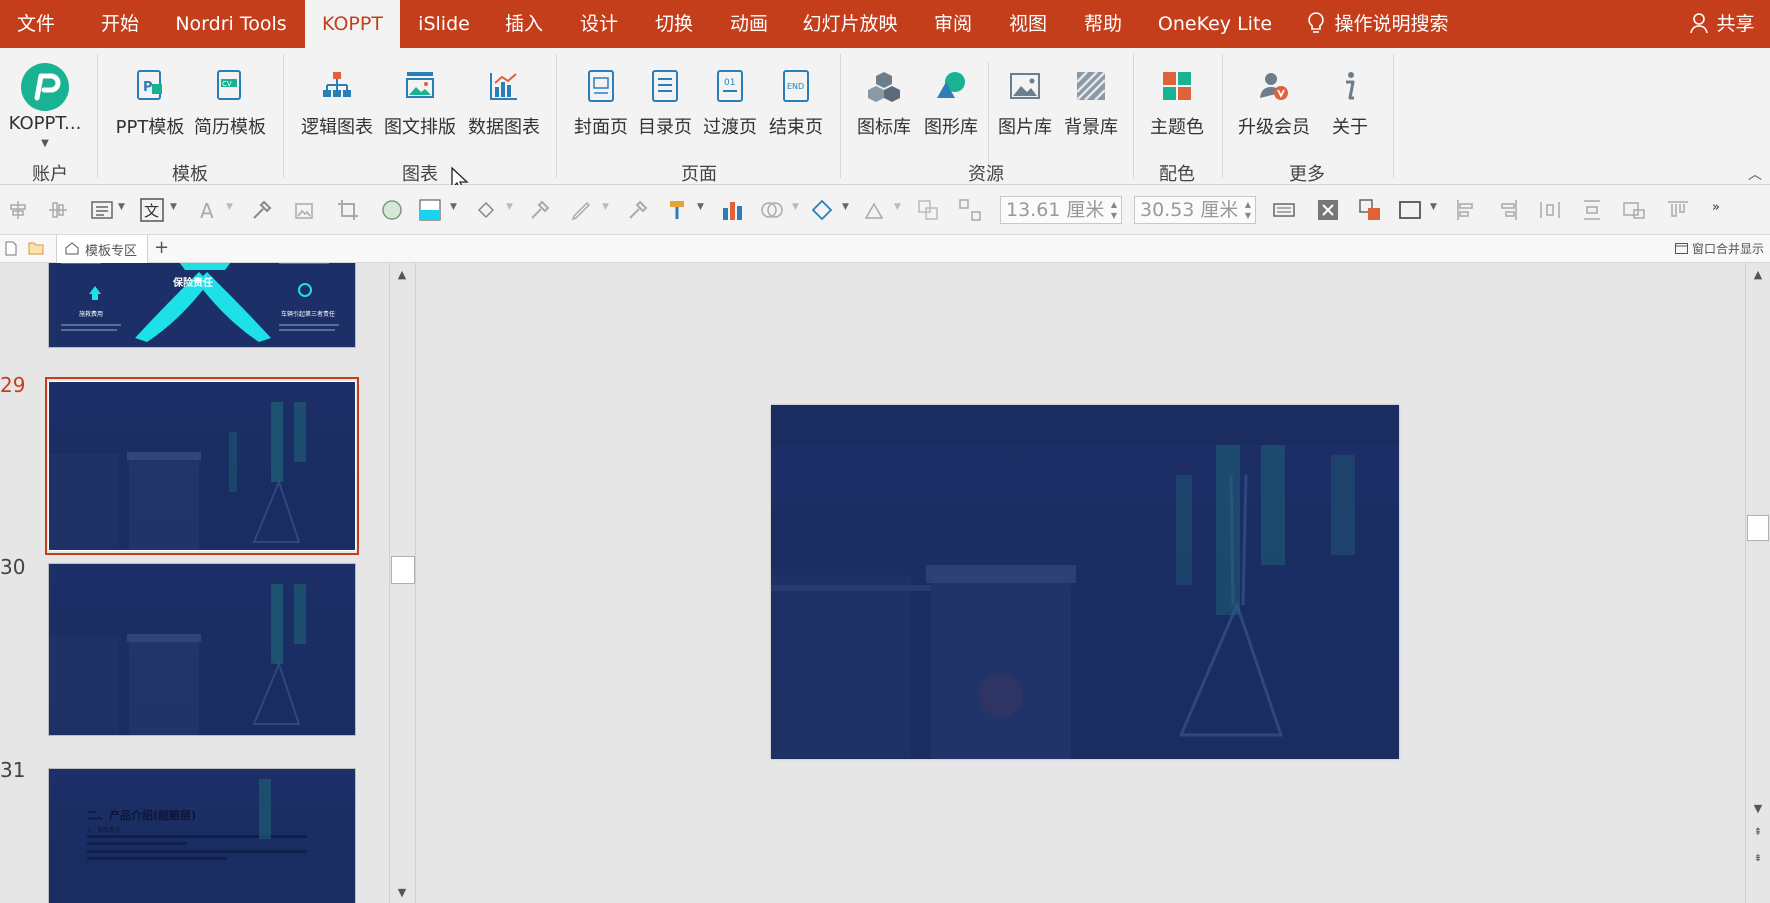  What do you see at coordinates (1328, 210) in the screenshot?
I see `close-box-icon` at bounding box center [1328, 210].